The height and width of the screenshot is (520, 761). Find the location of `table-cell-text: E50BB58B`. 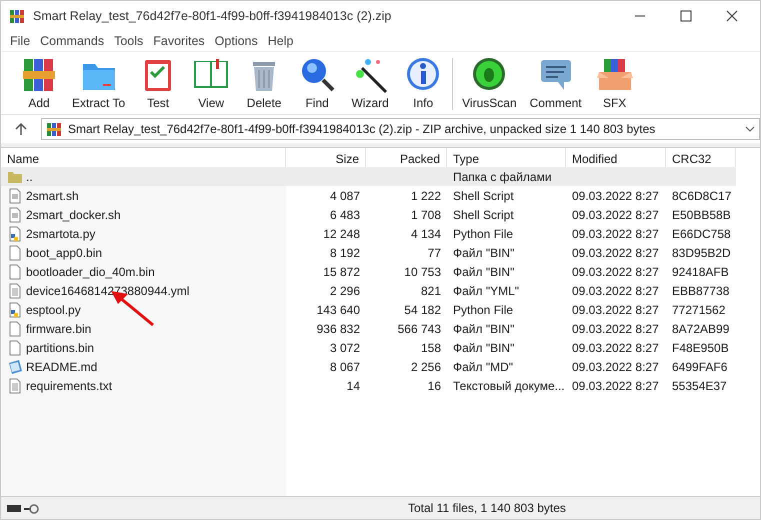

table-cell-text: E50BB58B is located at coordinates (701, 215).